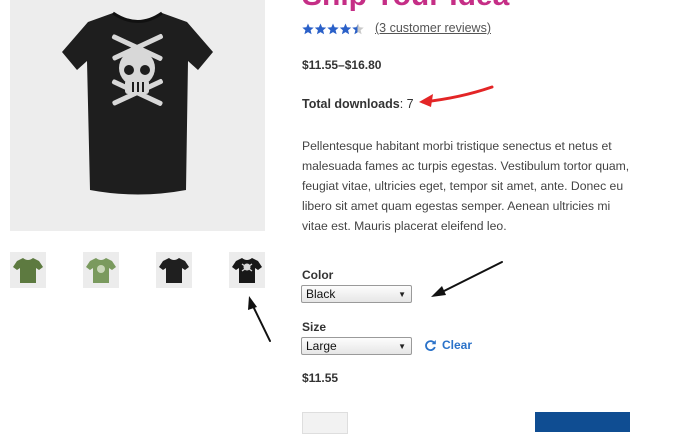  Describe the element at coordinates (457, 345) in the screenshot. I see `clear-label: Clear` at that location.